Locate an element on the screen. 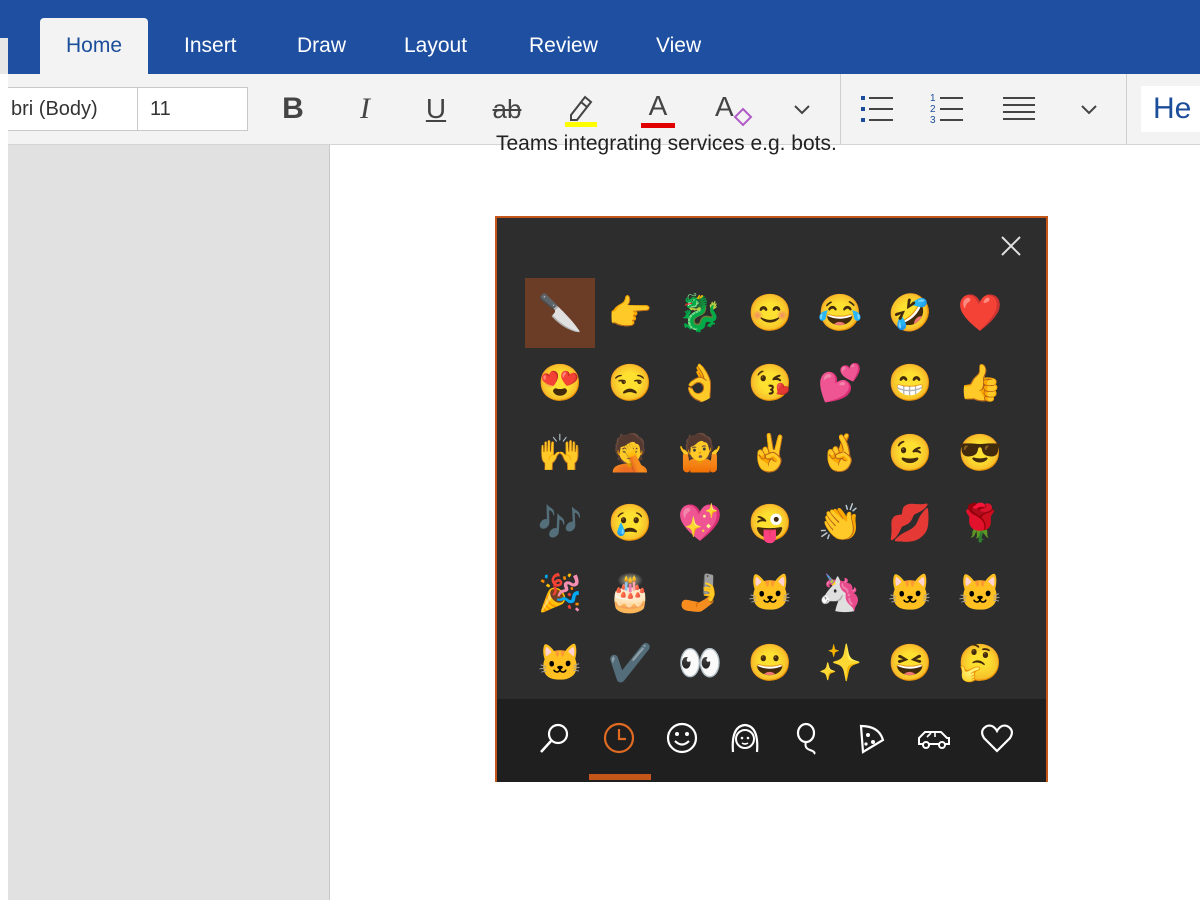  pizza-icon is located at coordinates (872, 739).